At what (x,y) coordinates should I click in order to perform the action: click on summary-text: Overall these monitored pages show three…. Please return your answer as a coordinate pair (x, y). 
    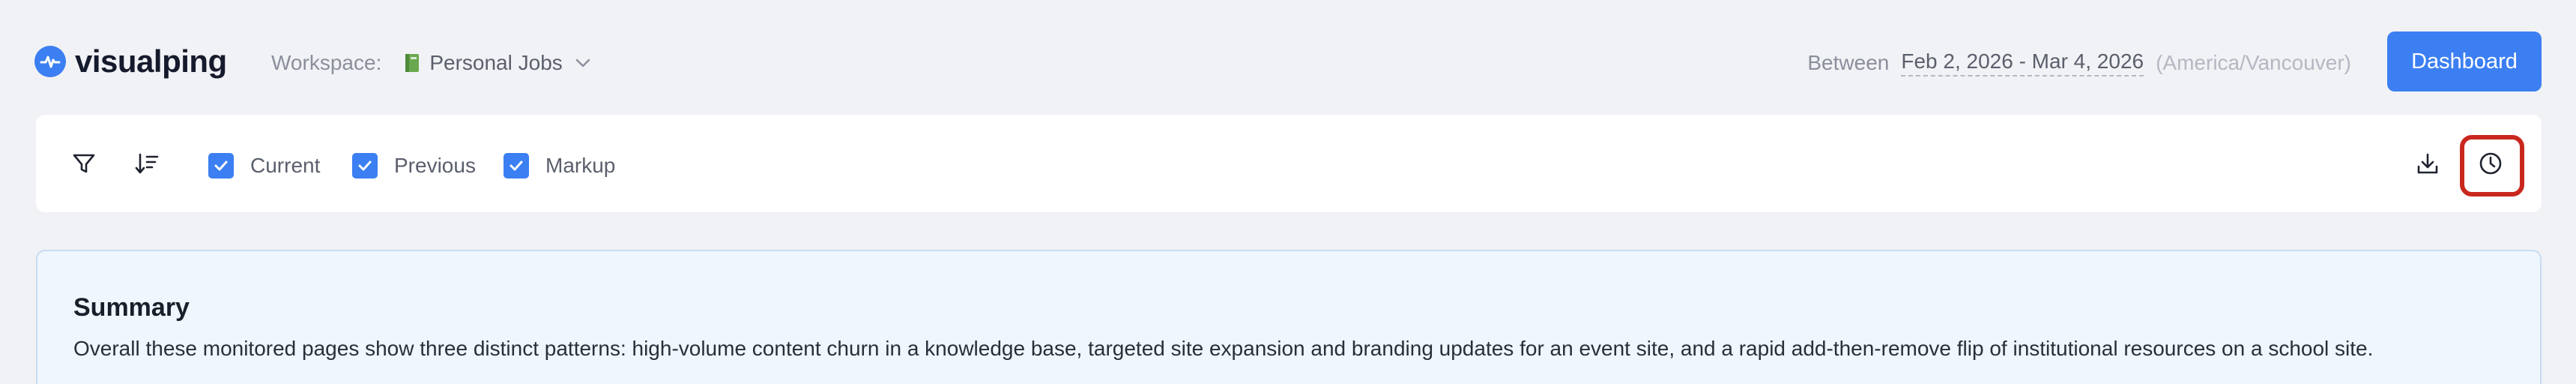
    Looking at the image, I should click on (1223, 348).